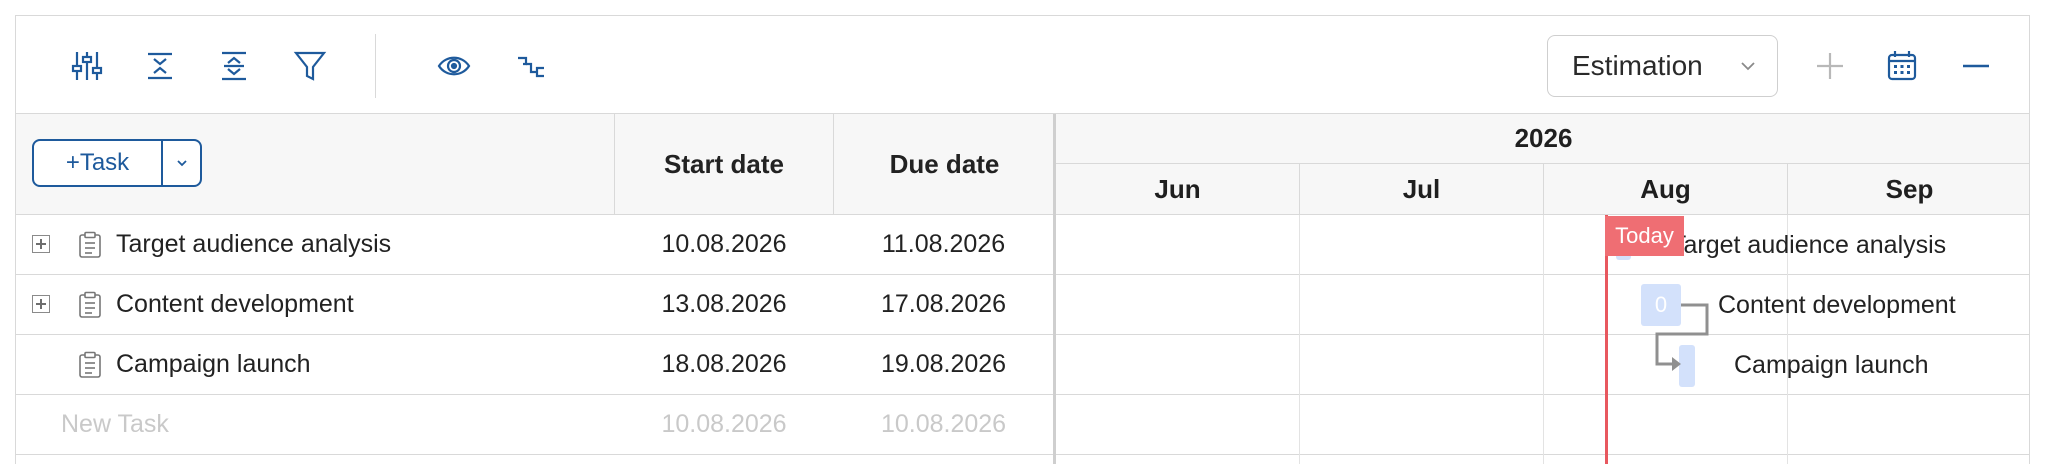 The width and height of the screenshot is (2046, 464). What do you see at coordinates (254, 244) in the screenshot?
I see `task-name: Target audience analysis` at bounding box center [254, 244].